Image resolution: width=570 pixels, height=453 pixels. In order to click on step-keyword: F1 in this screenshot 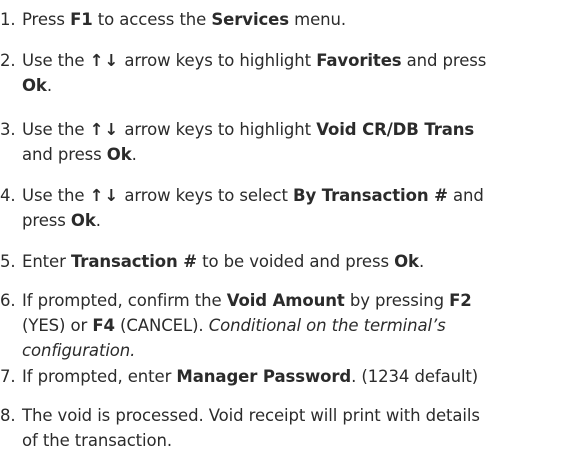, I will do `click(81, 19)`.